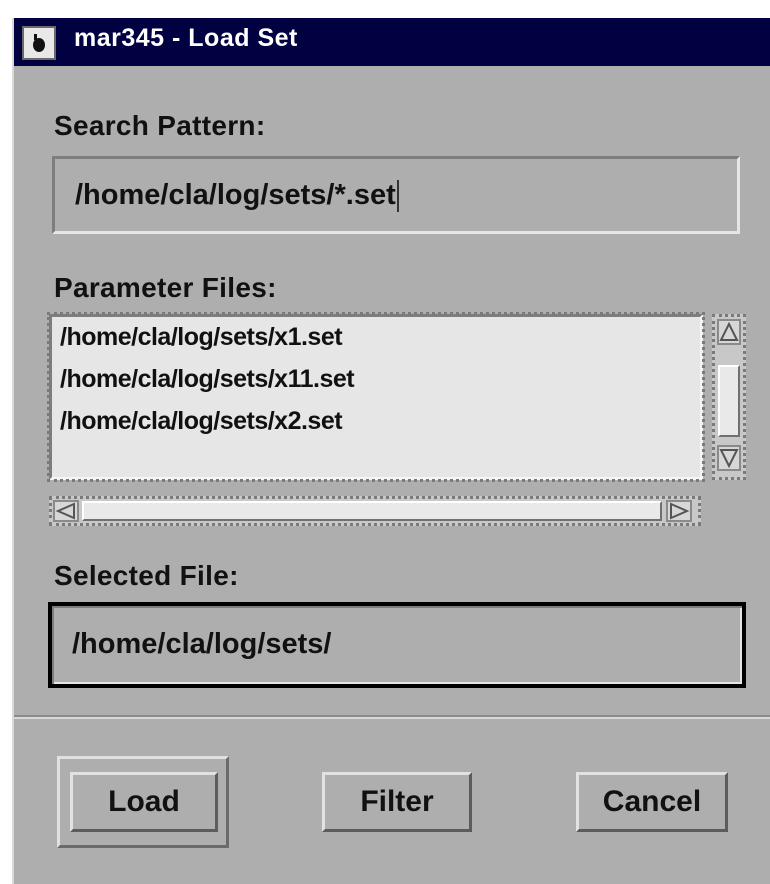 The image size is (770, 884). I want to click on app-glyph-icon, so click(39, 43).